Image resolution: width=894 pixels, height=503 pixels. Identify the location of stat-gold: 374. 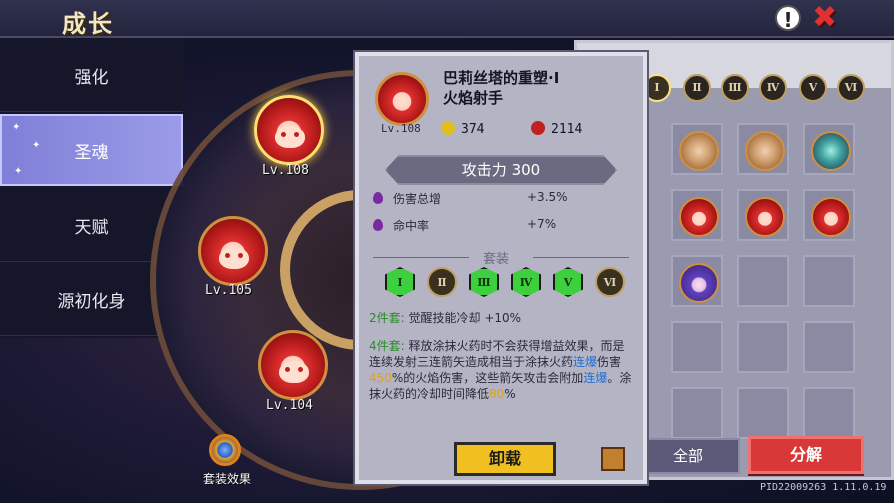
(462, 129).